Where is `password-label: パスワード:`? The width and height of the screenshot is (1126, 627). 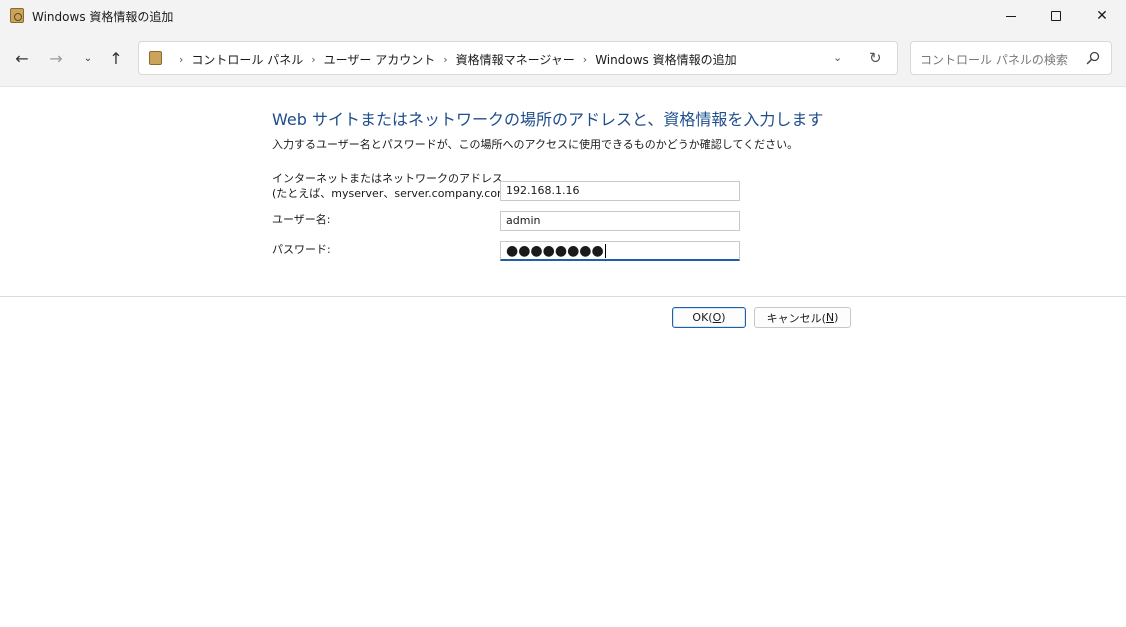 password-label: パスワード: is located at coordinates (301, 249).